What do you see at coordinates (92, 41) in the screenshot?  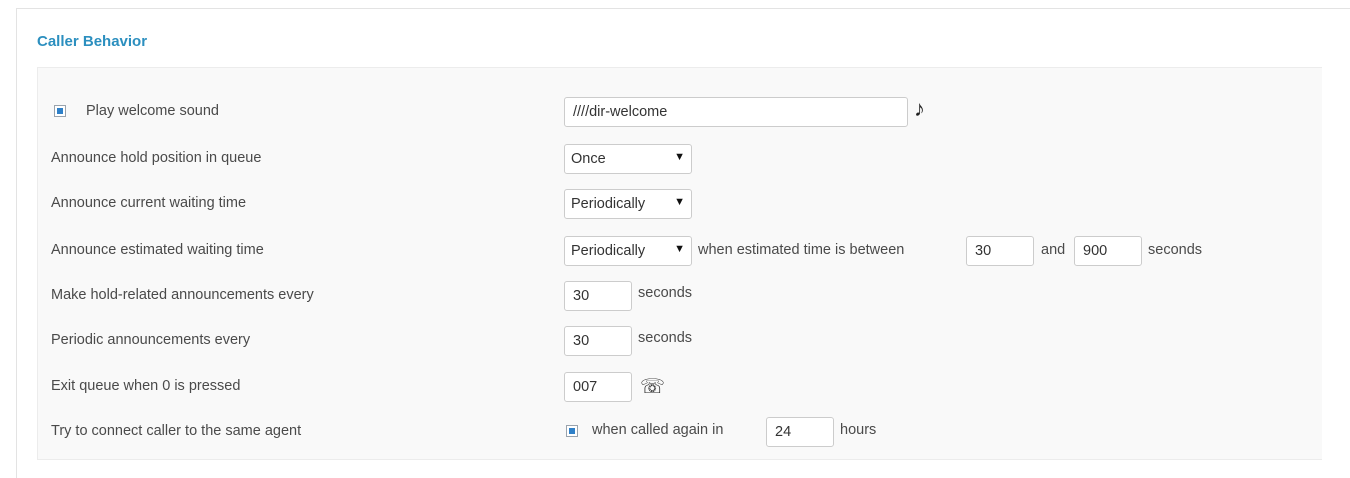 I see `section-title: Caller Behavior` at bounding box center [92, 41].